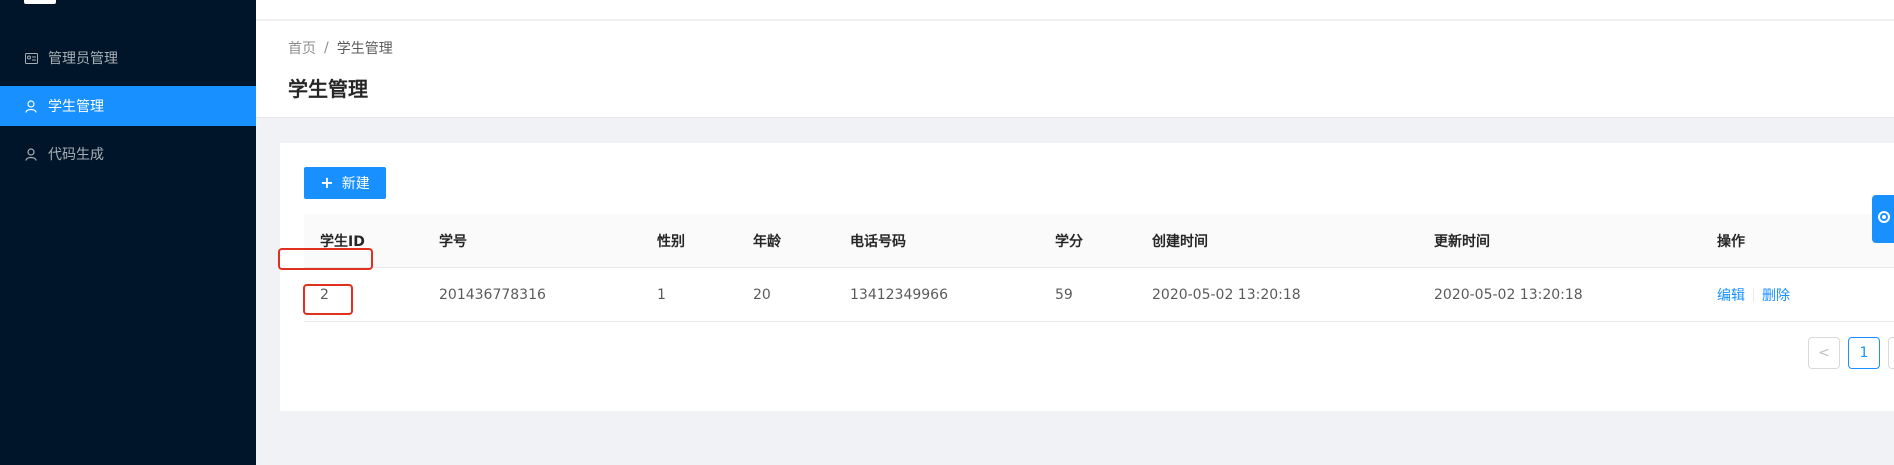  What do you see at coordinates (1064, 295) in the screenshot?
I see `cell-credits: 59` at bounding box center [1064, 295].